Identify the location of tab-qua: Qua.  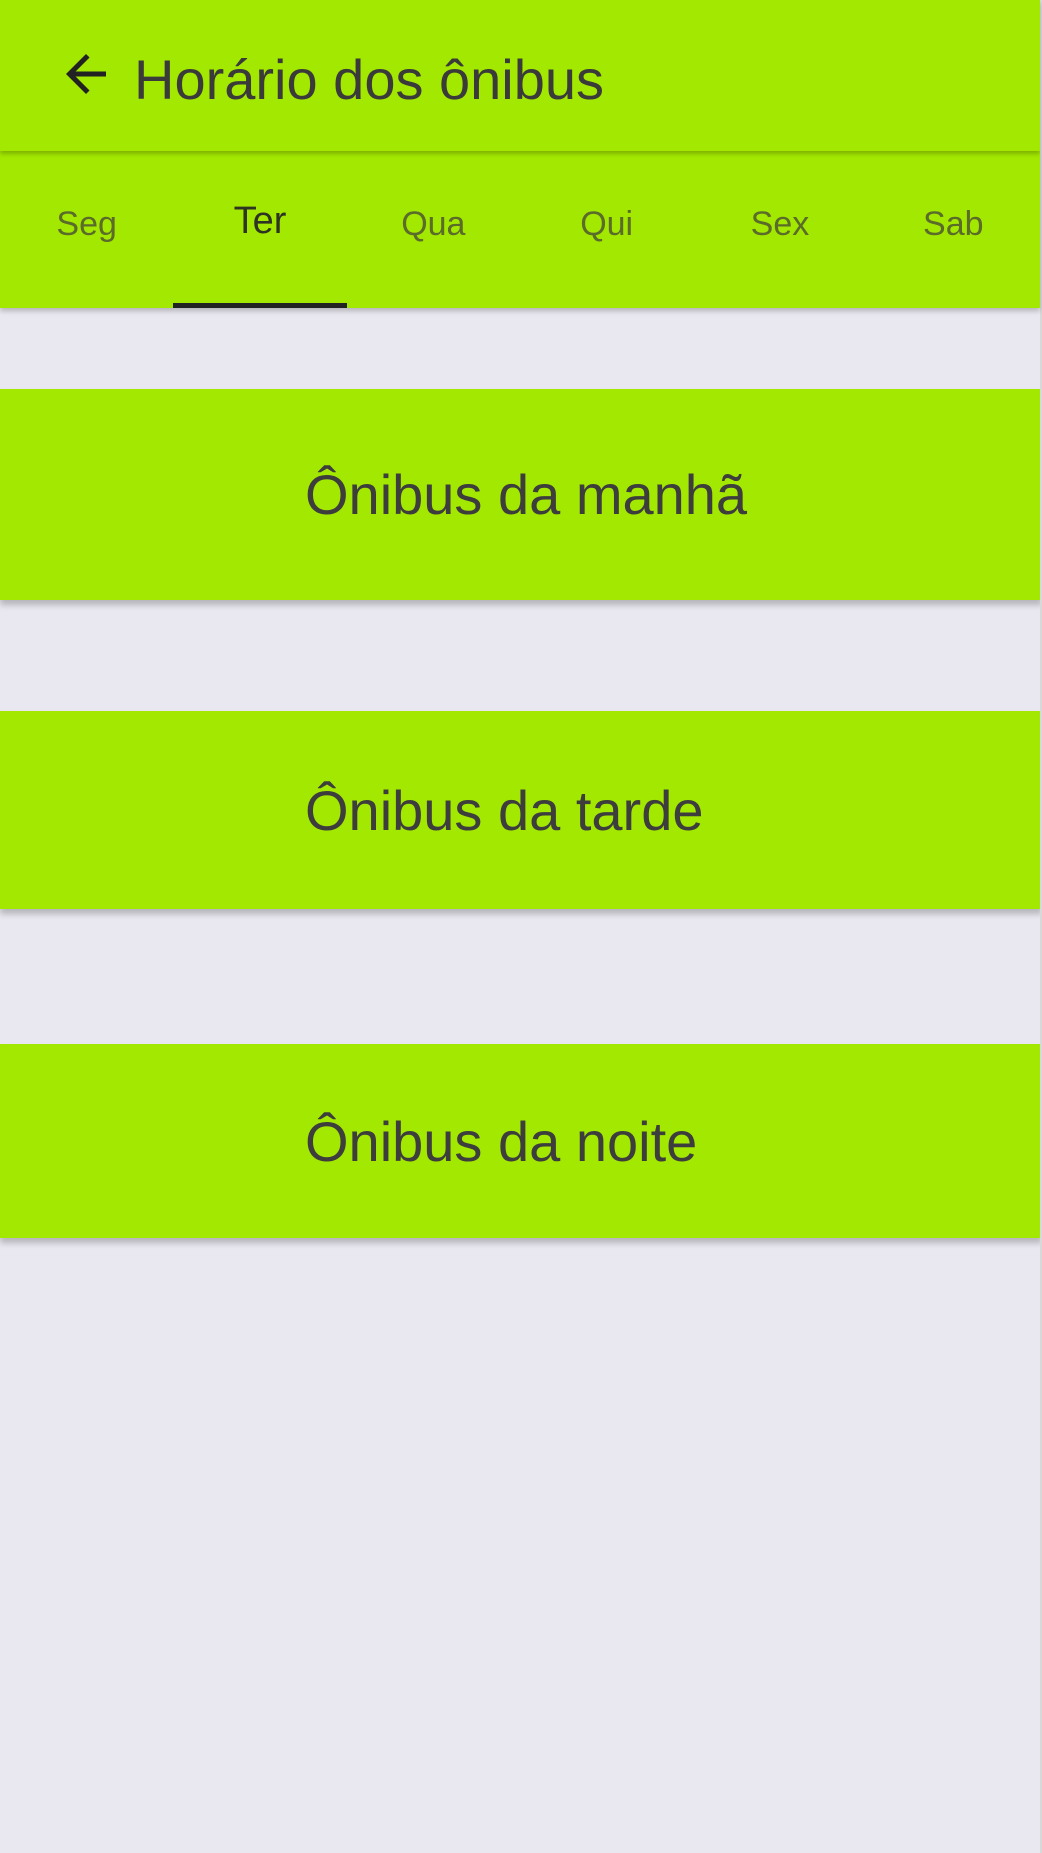
(433, 229).